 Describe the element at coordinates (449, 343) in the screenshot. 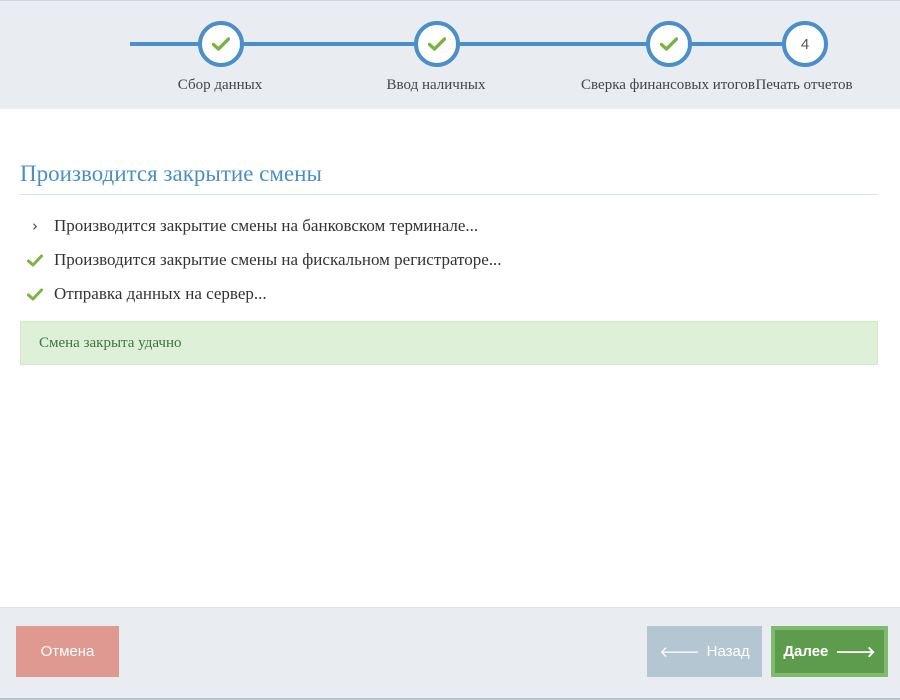

I see `success-alert: Смена закрыта удачно` at that location.